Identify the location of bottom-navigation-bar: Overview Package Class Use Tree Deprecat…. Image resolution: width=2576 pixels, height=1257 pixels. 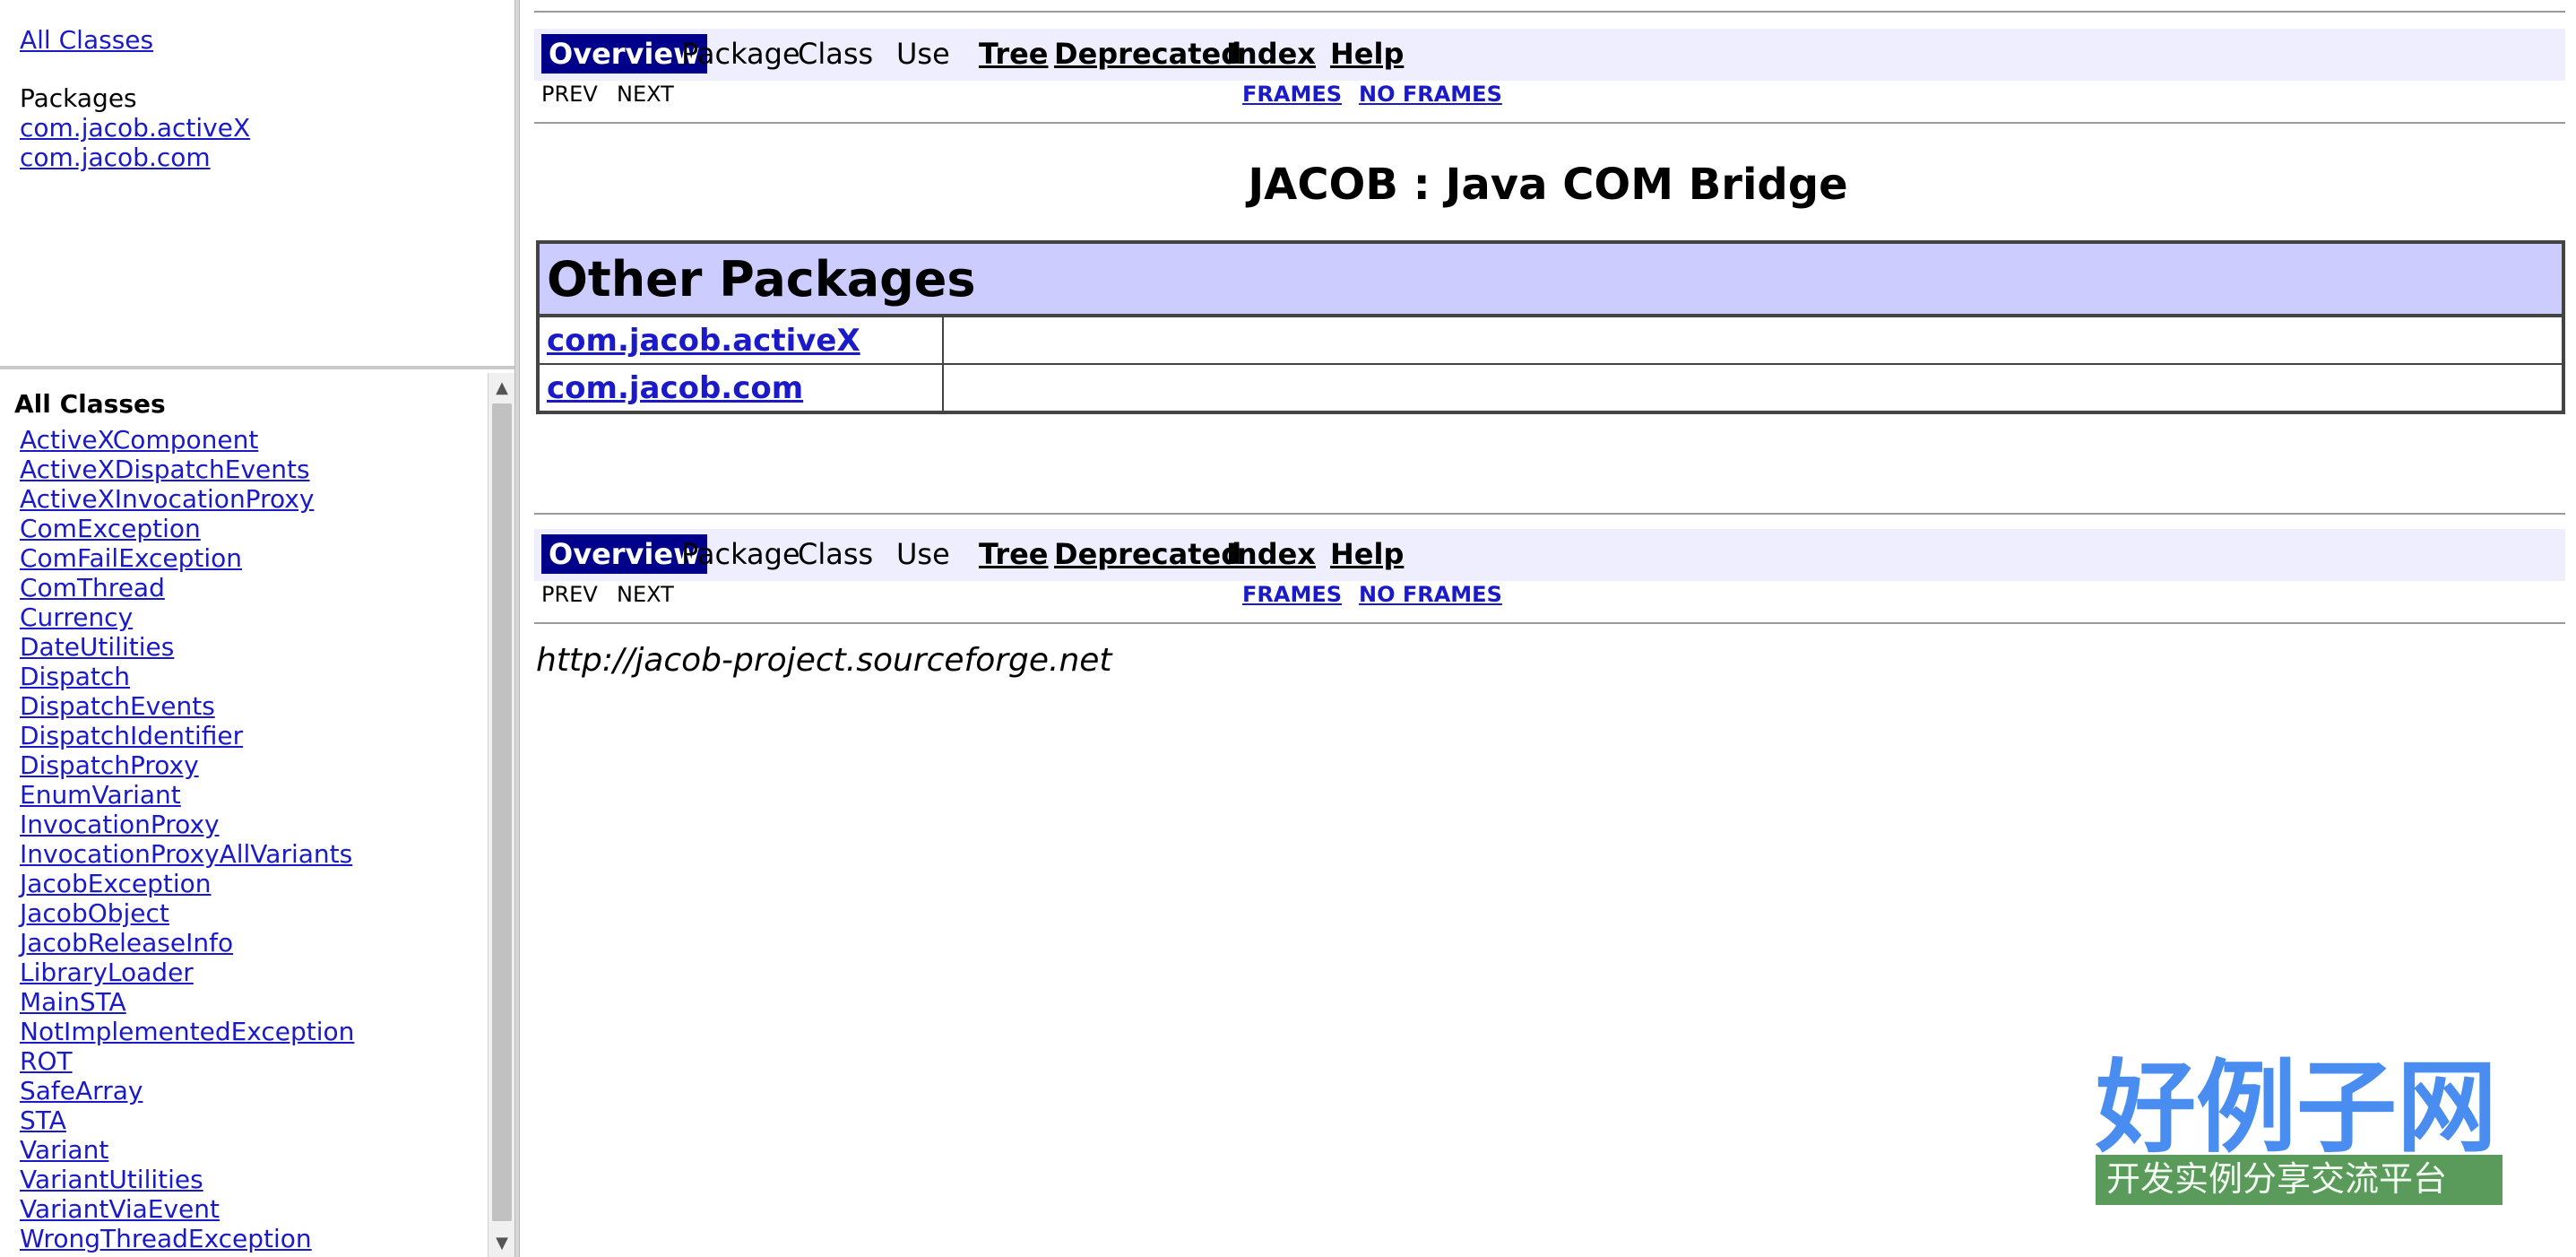
(1549, 555).